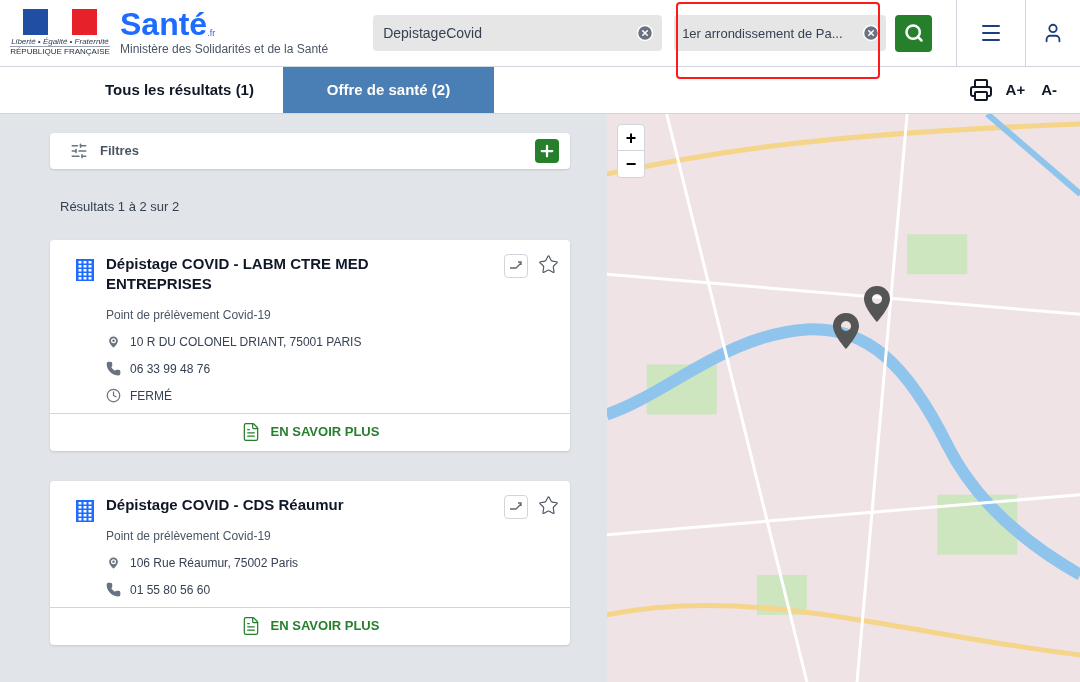  I want to click on results-count: Résultats 1 à 2 sur 2, so click(120, 207).